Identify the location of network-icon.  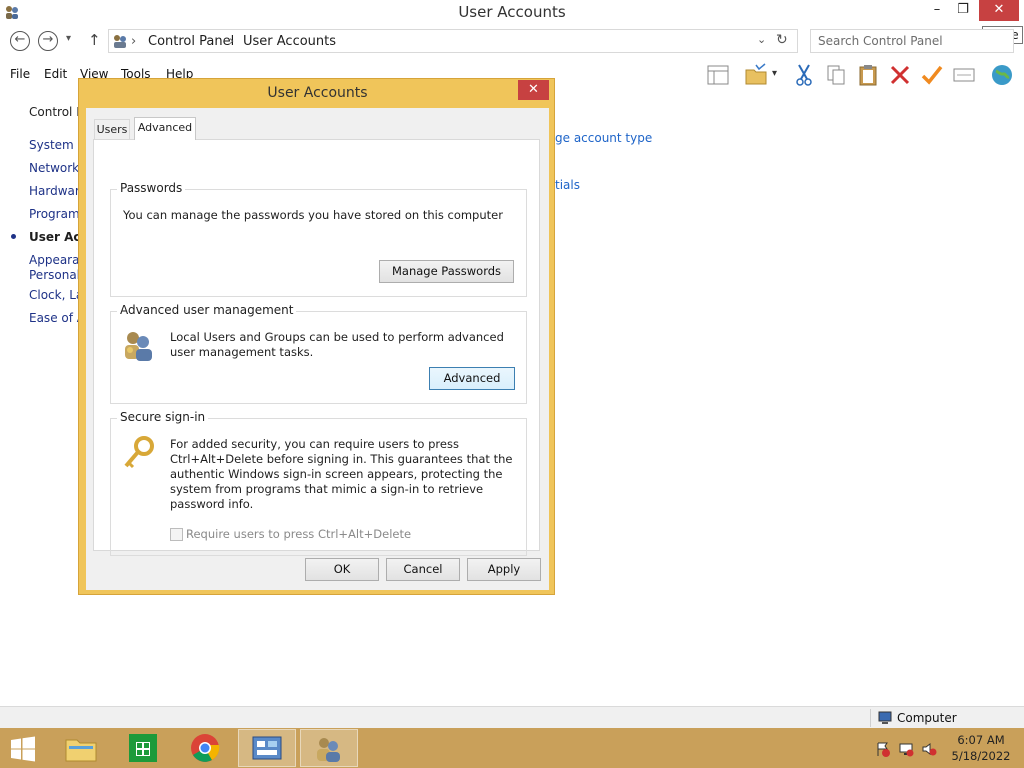
(906, 749).